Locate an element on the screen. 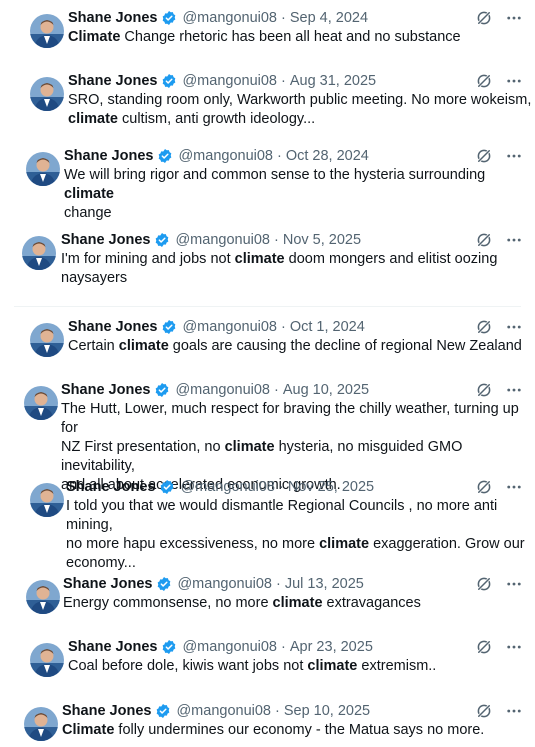 The width and height of the screenshot is (535, 747). tweet-header: Shane Jones @mangonui08 · Nov 25, 2025 is located at coordinates (220, 487).